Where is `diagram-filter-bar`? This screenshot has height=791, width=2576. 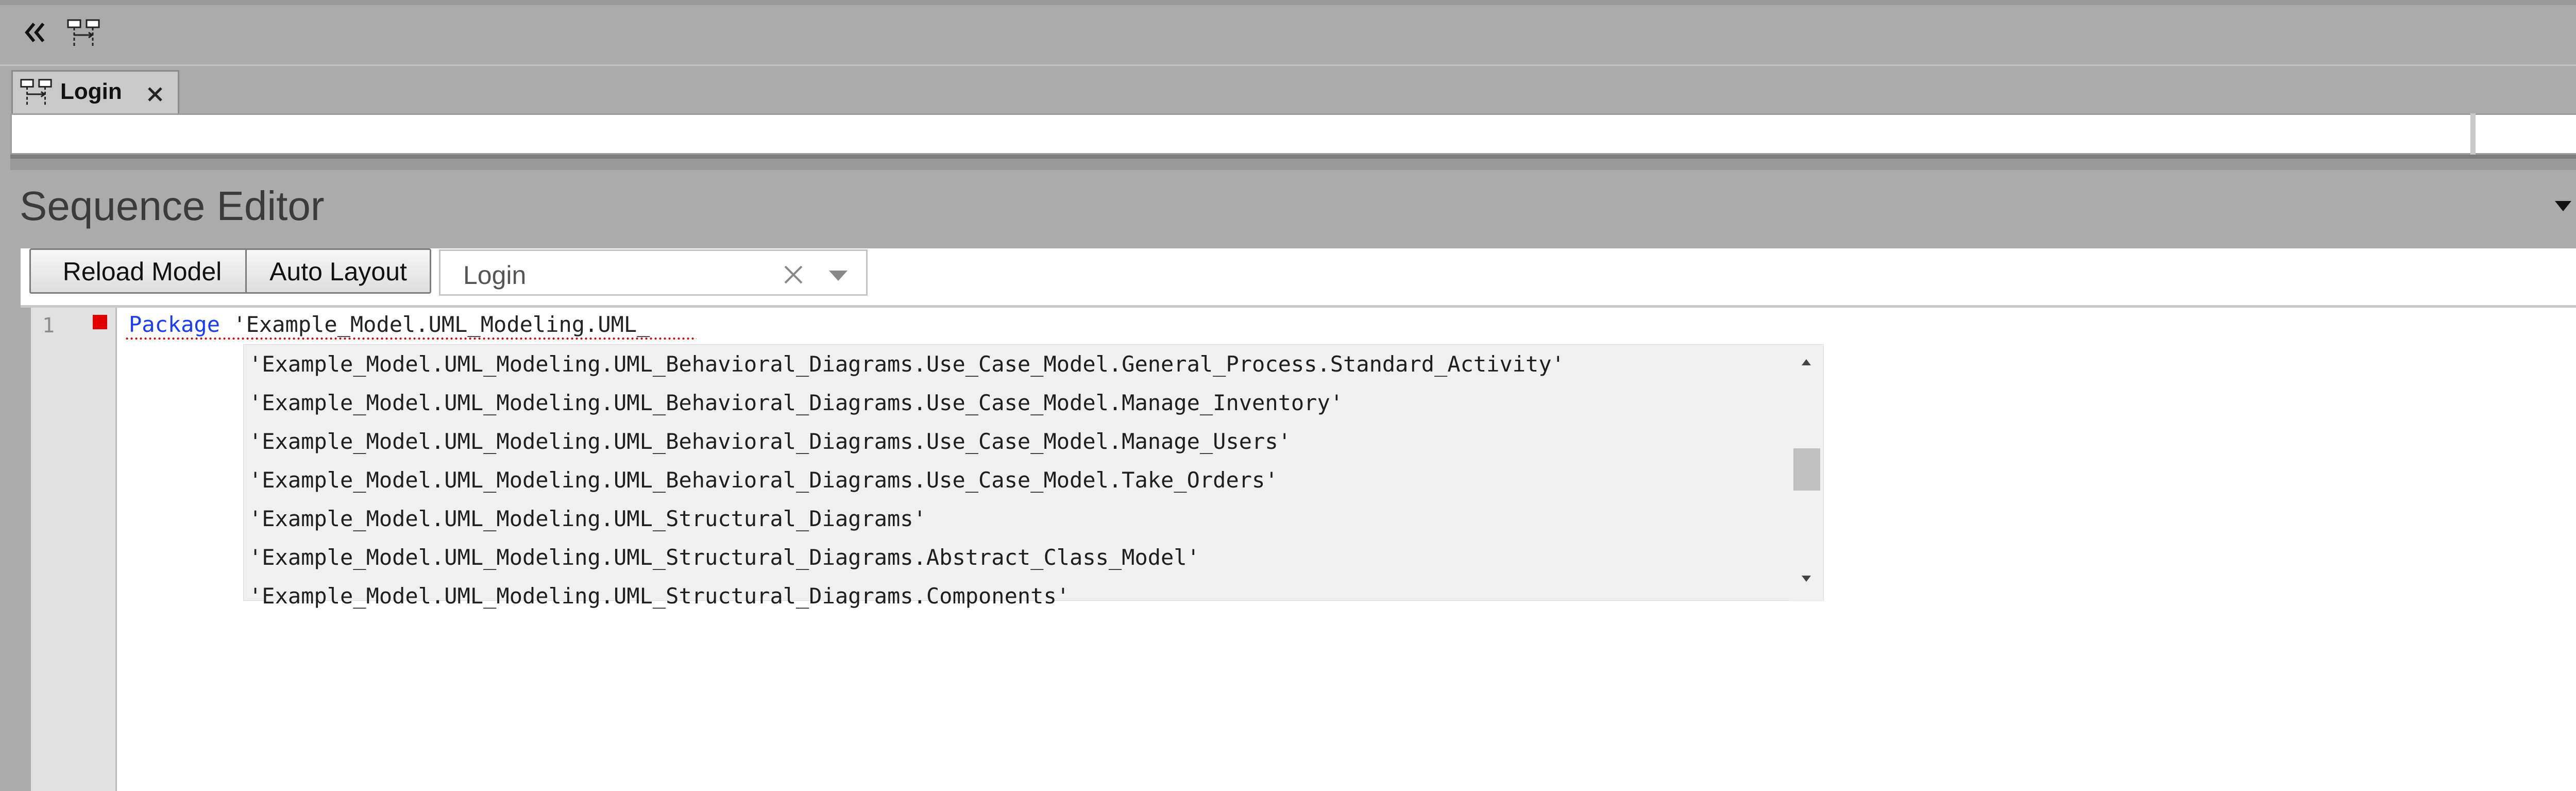
diagram-filter-bar is located at coordinates (1293, 134).